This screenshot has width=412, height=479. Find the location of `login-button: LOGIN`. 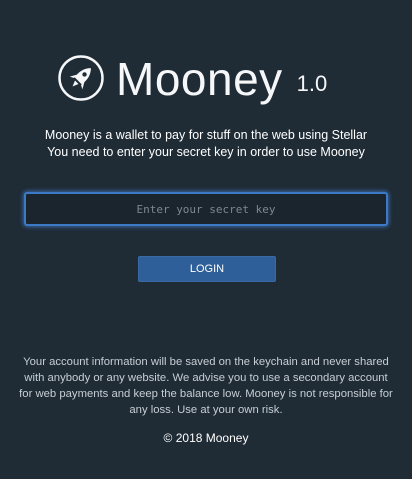

login-button: LOGIN is located at coordinates (207, 269).